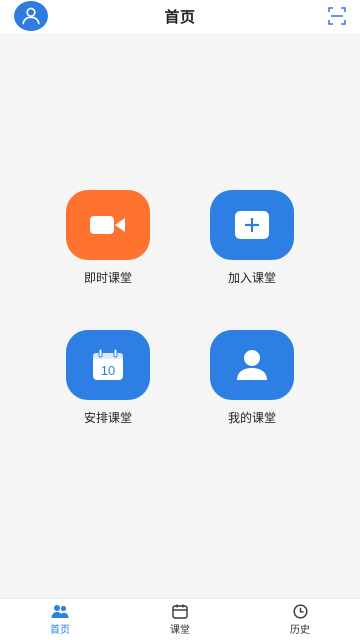 The width and height of the screenshot is (360, 640). What do you see at coordinates (180, 611) in the screenshot?
I see `calendar-tab-icon` at bounding box center [180, 611].